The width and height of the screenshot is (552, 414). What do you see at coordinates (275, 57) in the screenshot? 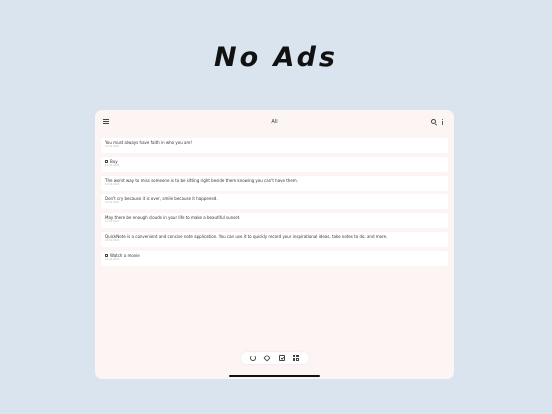
I see `promo-headline: No Ads` at bounding box center [275, 57].